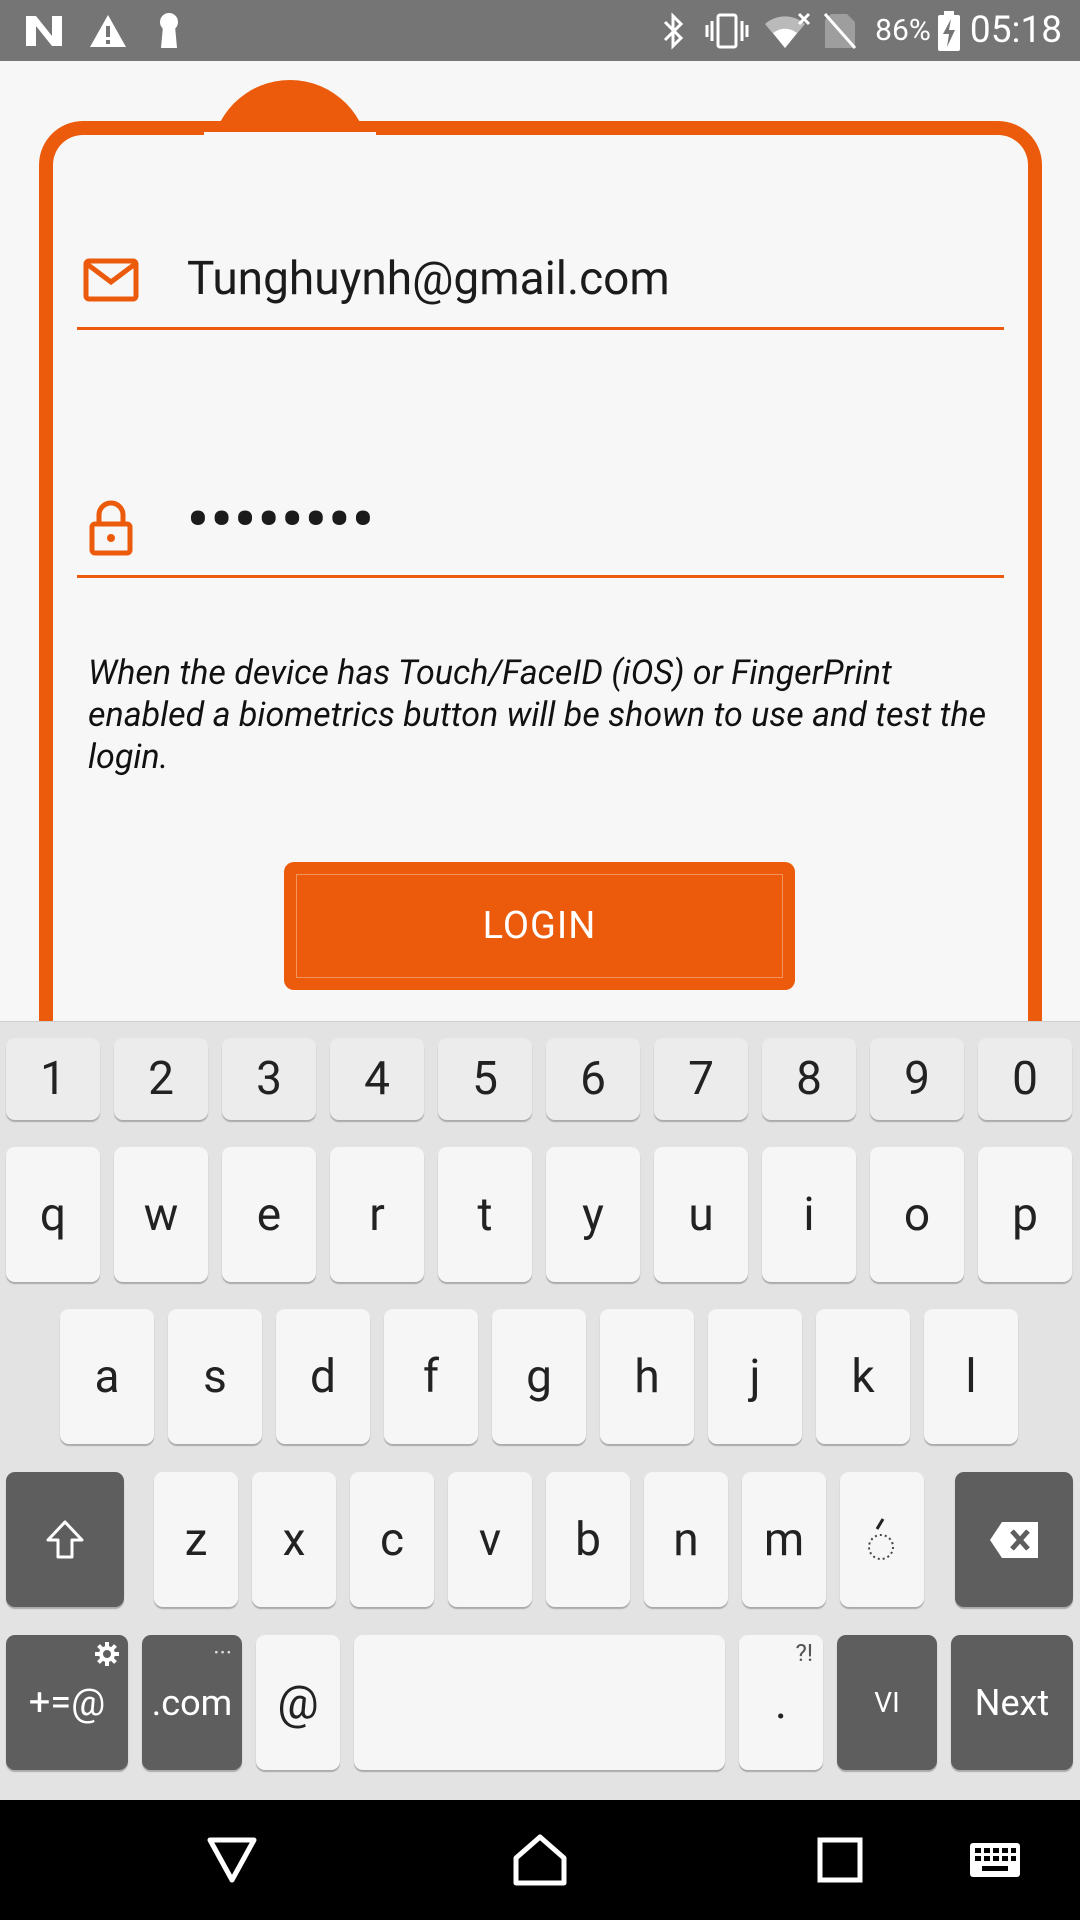  Describe the element at coordinates (169, 30) in the screenshot. I see `keyhole-icon` at that location.